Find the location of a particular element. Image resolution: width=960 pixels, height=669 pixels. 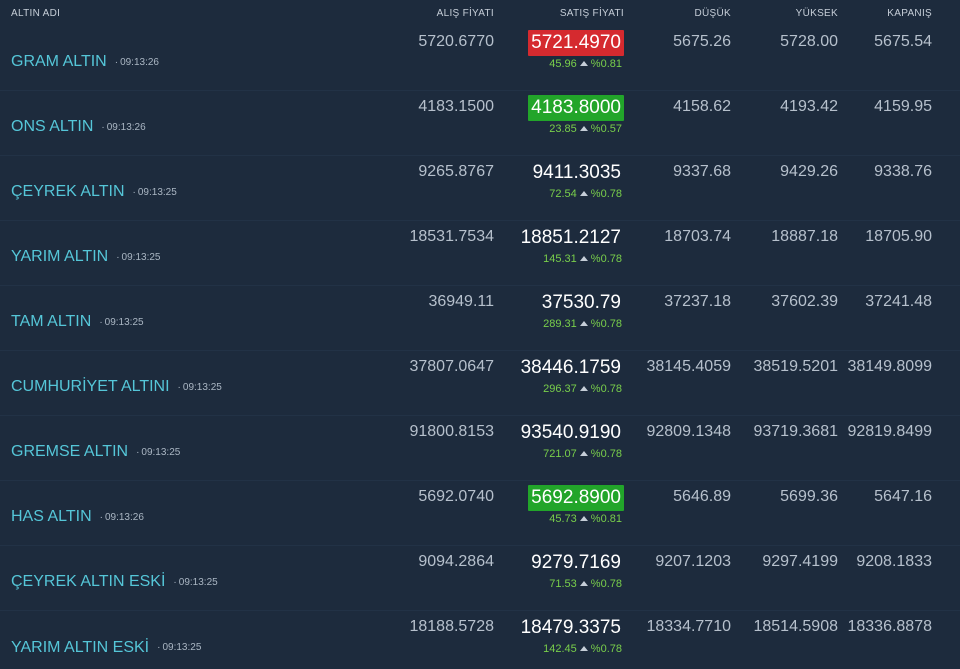

gold-name-link: ONS ALTIN is located at coordinates (52, 127).